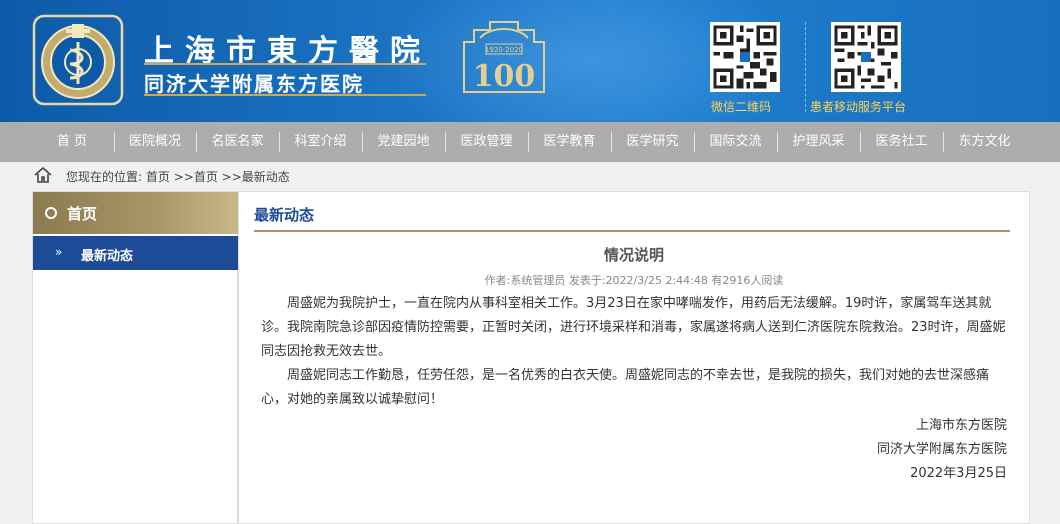 Image resolution: width=1060 pixels, height=524 pixels. I want to click on nav-item-medical-administration: 医政管理, so click(486, 142).